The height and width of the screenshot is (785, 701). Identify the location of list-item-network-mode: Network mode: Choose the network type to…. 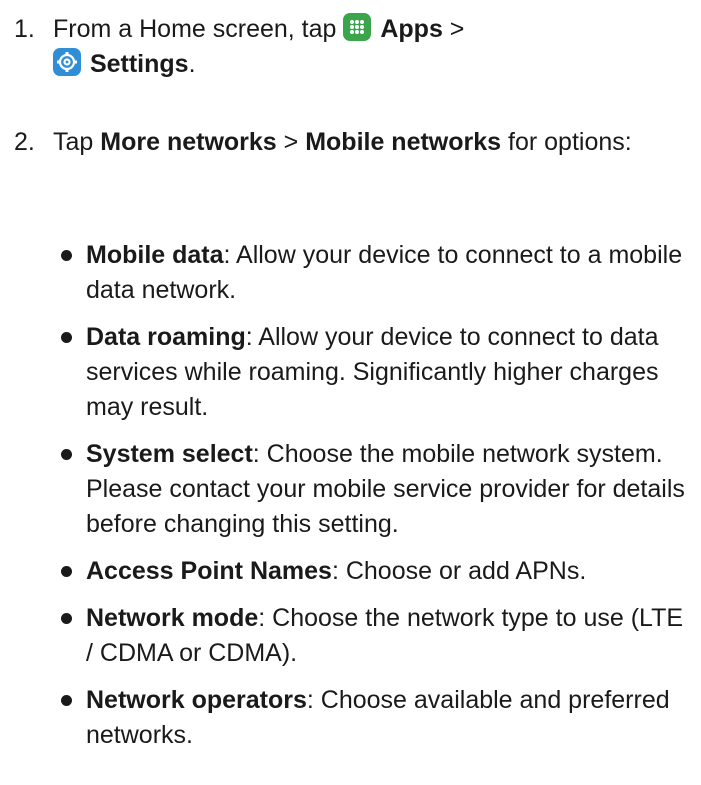
(350, 636).